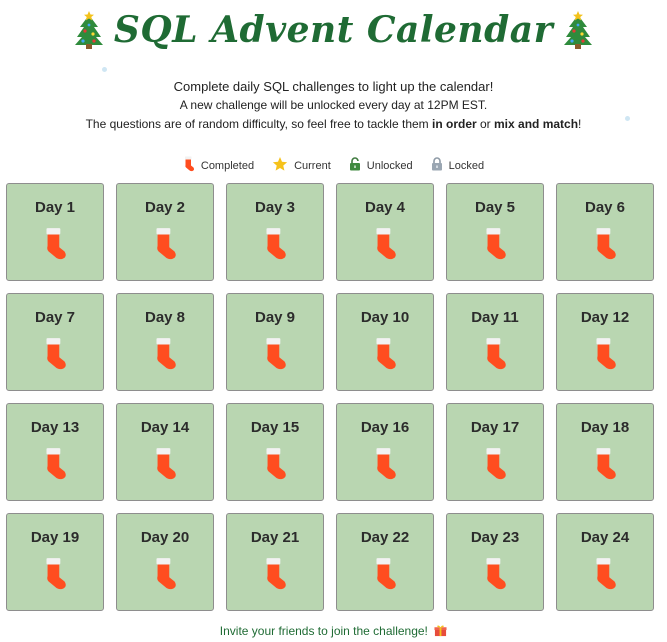  I want to click on day-label: Day 5, so click(495, 207).